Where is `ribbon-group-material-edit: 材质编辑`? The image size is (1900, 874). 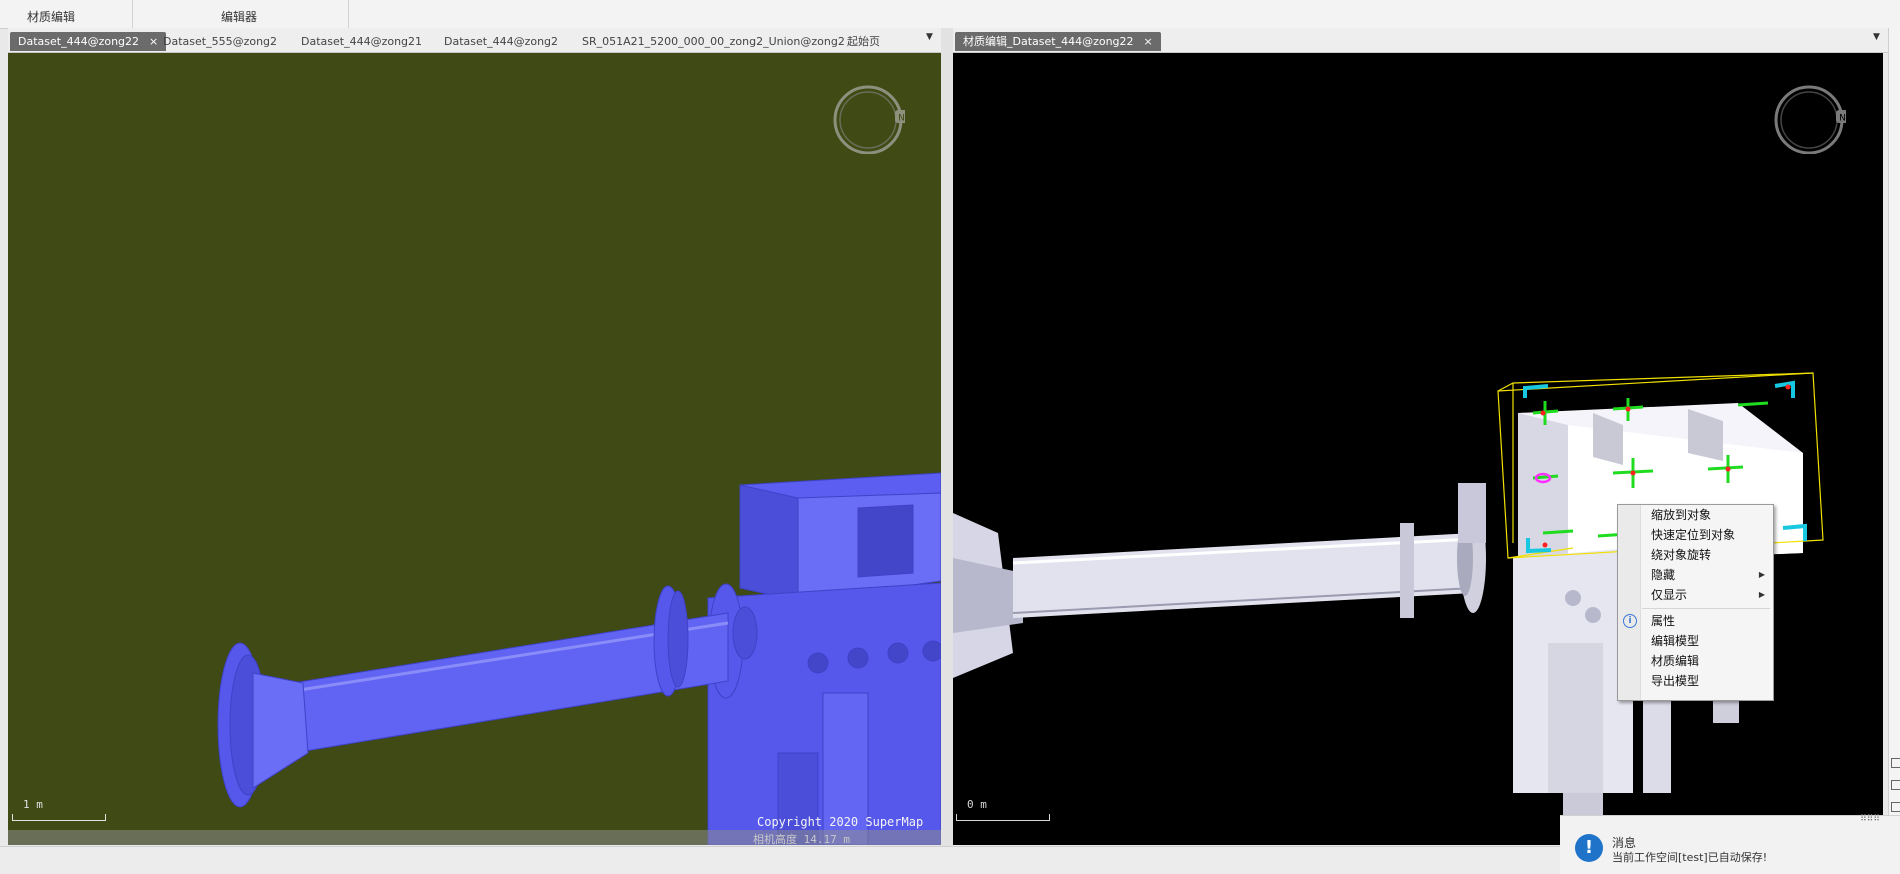 ribbon-group-material-edit: 材质编辑 is located at coordinates (66, 14).